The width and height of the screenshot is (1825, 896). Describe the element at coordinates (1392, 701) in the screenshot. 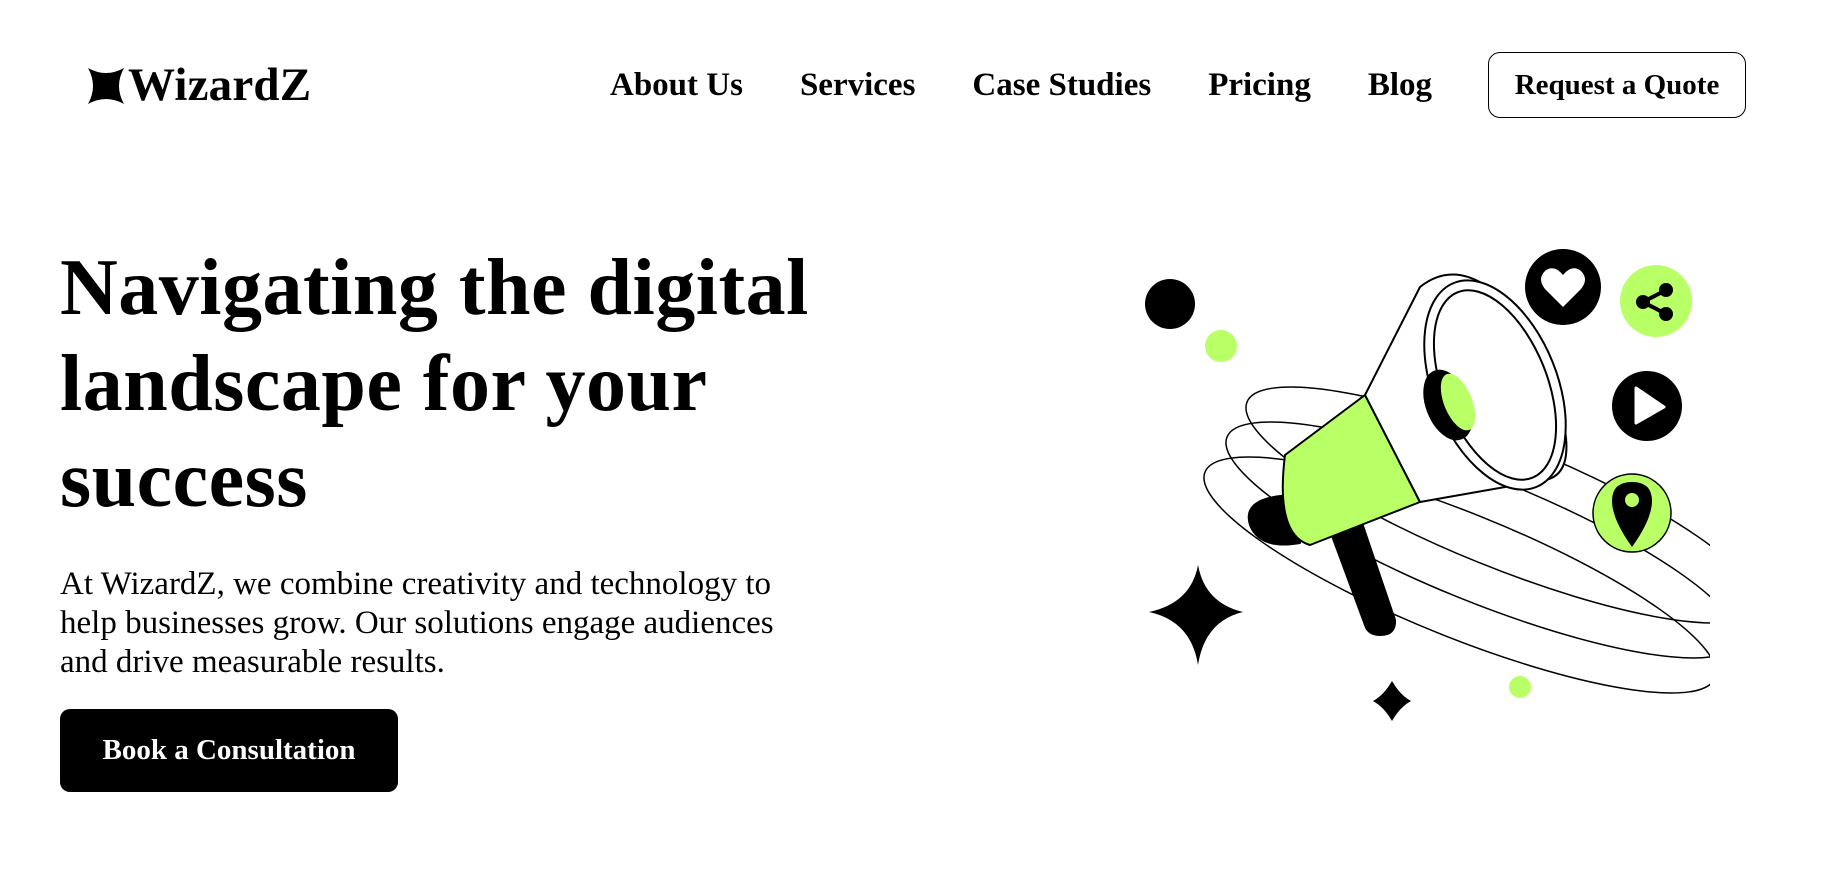

I see `small-star-icon` at that location.